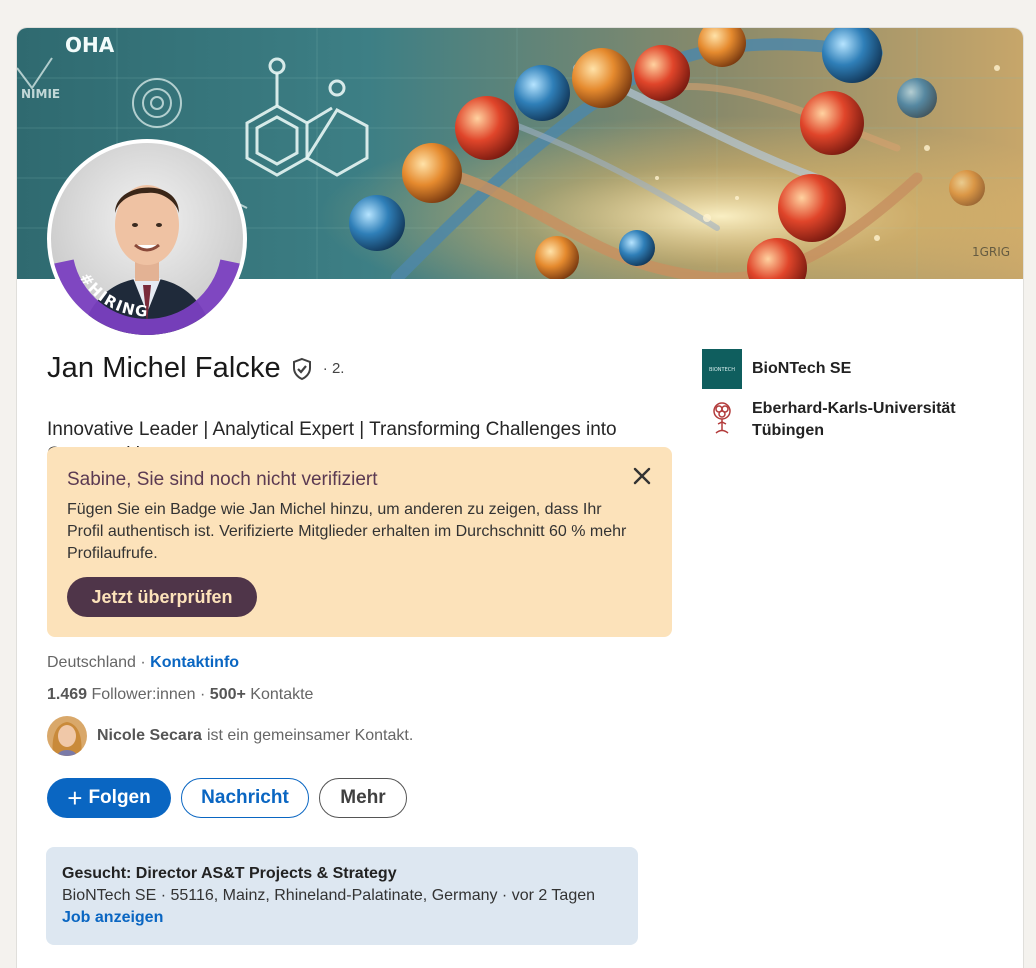  What do you see at coordinates (162, 597) in the screenshot?
I see `verify-now-button: Jetzt überprüfen` at bounding box center [162, 597].